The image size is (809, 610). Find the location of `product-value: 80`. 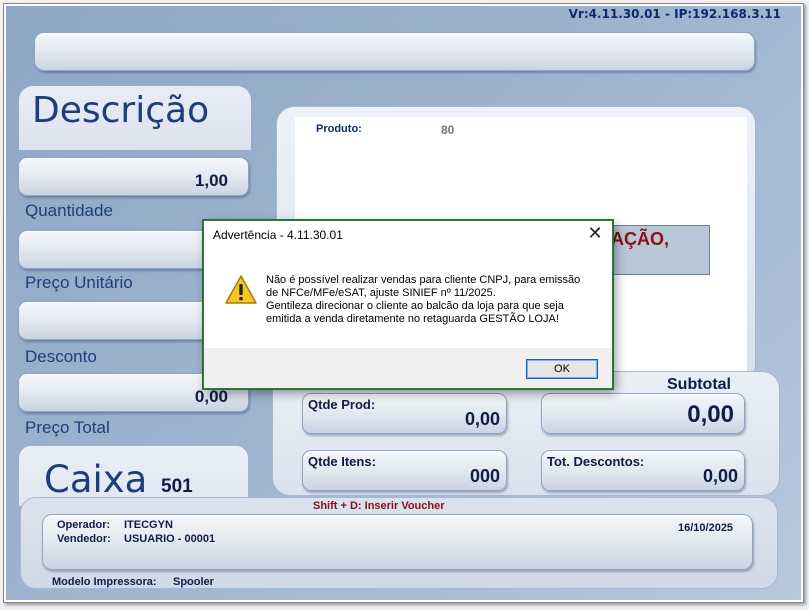

product-value: 80 is located at coordinates (448, 130).